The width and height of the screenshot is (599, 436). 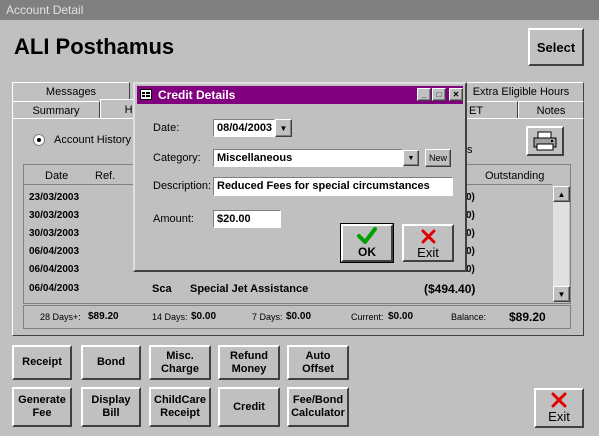 What do you see at coordinates (42, 407) in the screenshot?
I see `generate-fee-button: Generate Fee` at bounding box center [42, 407].